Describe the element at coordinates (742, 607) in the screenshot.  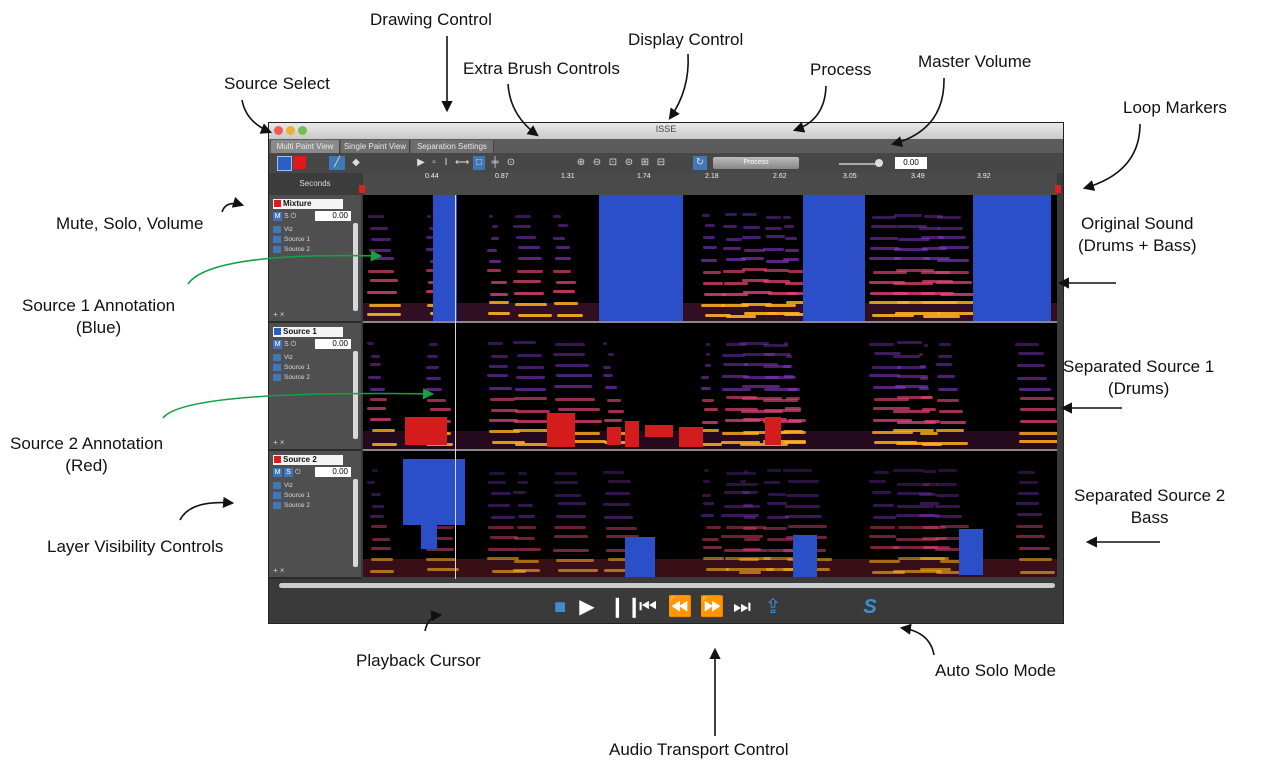
I see `skip-end-icon: ⏭` at that location.